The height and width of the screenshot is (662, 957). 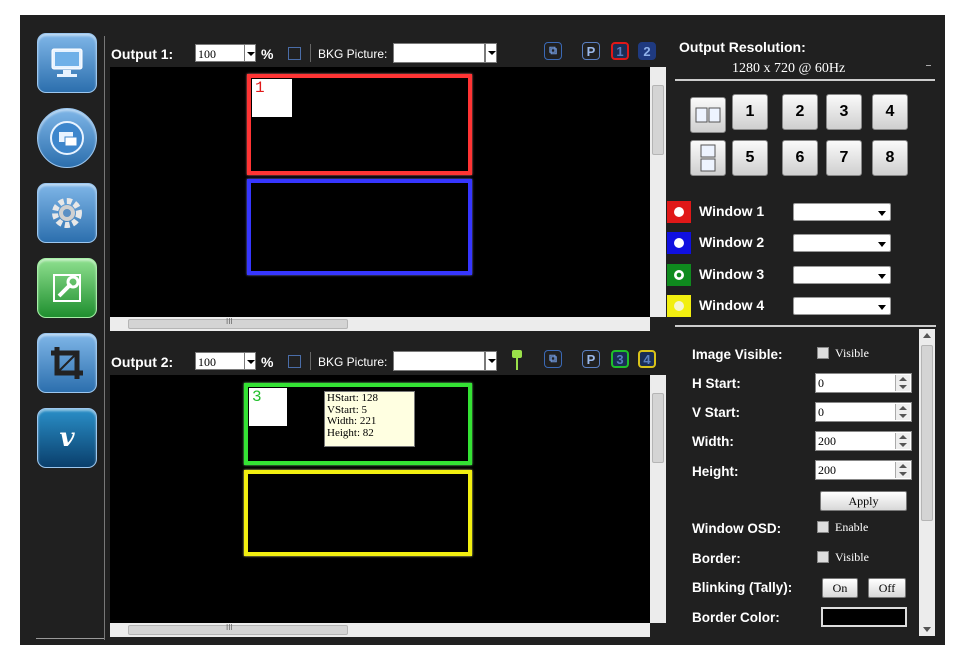 I want to click on window-3-source-select, so click(x=842, y=275).